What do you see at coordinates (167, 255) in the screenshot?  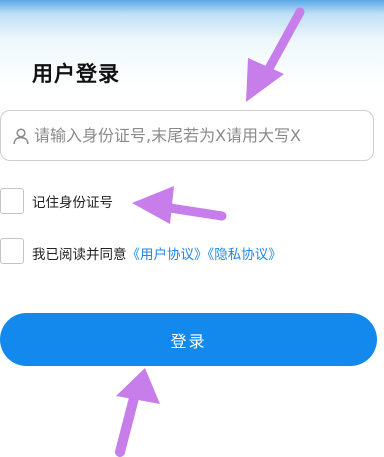 I see `user-agreement-link: 《用户协议》` at bounding box center [167, 255].